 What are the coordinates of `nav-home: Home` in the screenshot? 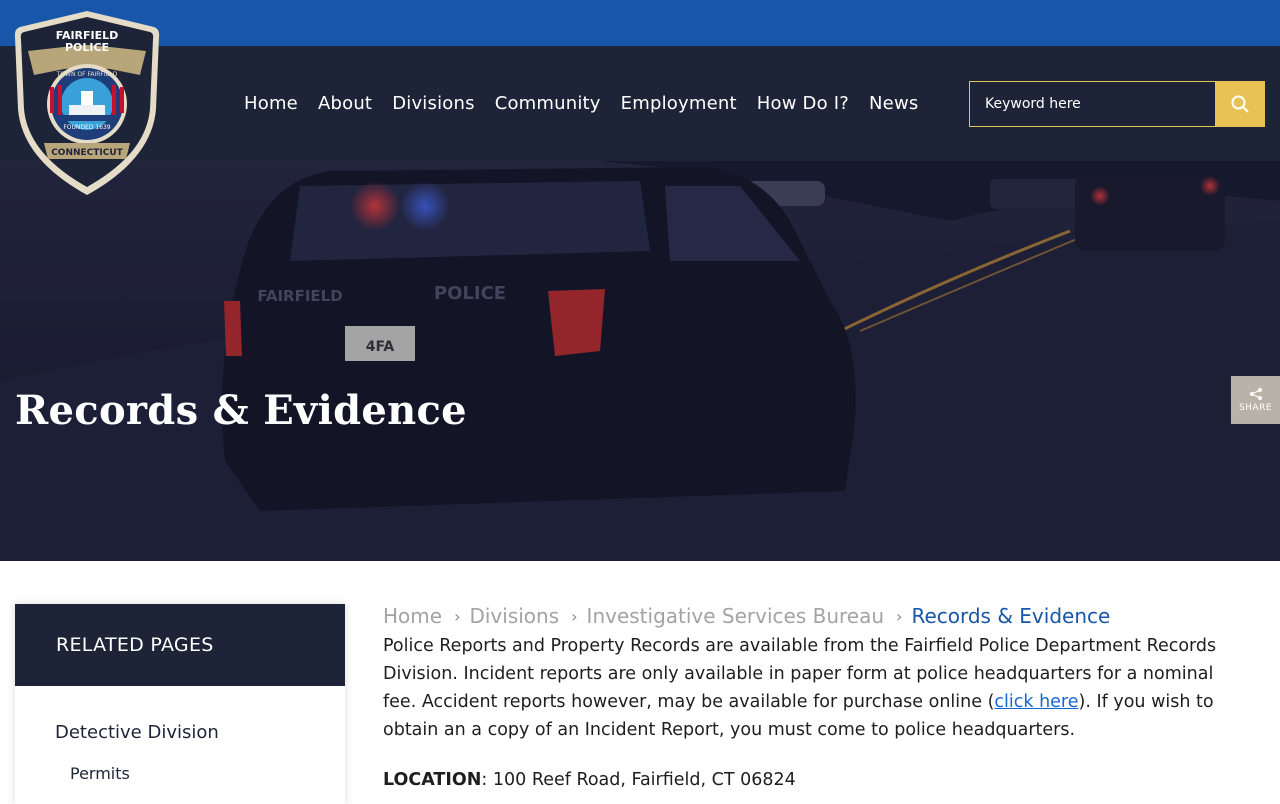 It's located at (271, 103).